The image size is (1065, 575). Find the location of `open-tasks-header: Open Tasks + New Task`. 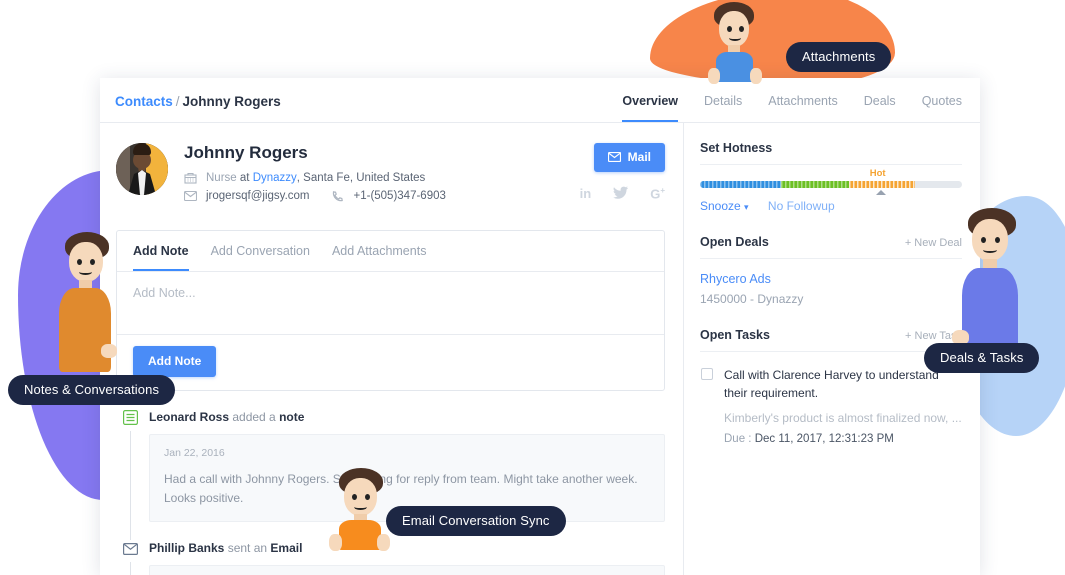

open-tasks-header: Open Tasks + New Task is located at coordinates (831, 335).